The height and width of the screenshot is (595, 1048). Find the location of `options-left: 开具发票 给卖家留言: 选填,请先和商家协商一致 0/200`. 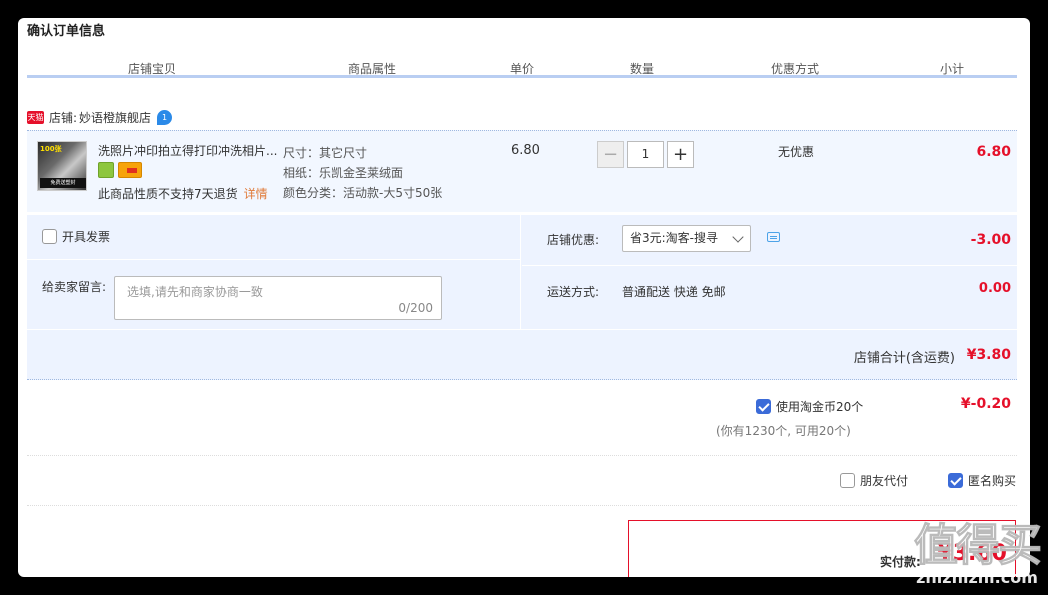

options-left: 开具发票 给卖家留言: 选填,请先和商家协商一致 0/200 is located at coordinates (274, 272).